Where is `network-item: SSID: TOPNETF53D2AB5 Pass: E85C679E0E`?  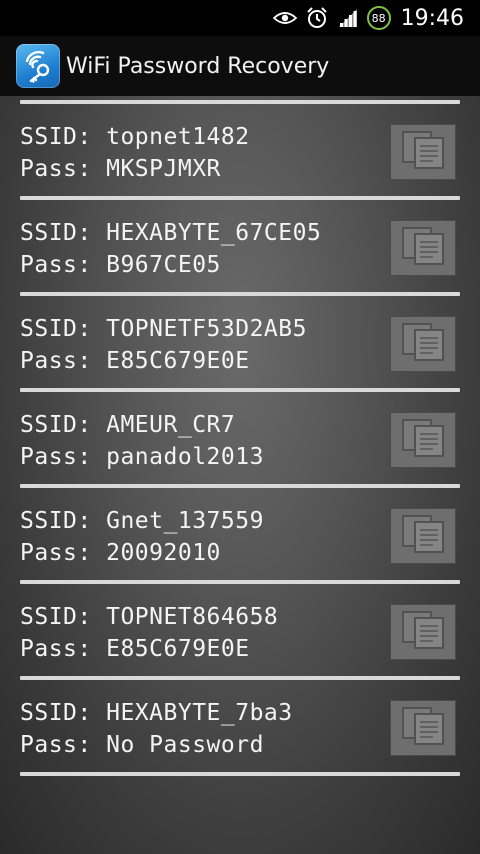
network-item: SSID: TOPNETF53D2AB5 Pass: E85C679E0E is located at coordinates (240, 342).